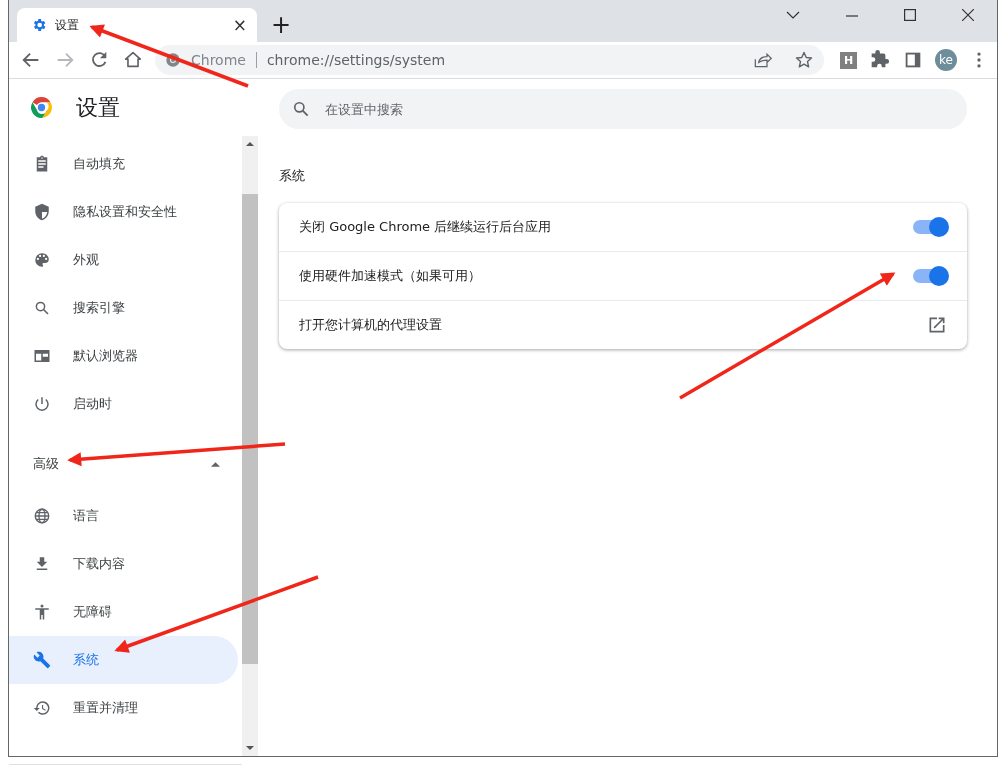 The height and width of the screenshot is (767, 1003). I want to click on wrench-icon, so click(42, 660).